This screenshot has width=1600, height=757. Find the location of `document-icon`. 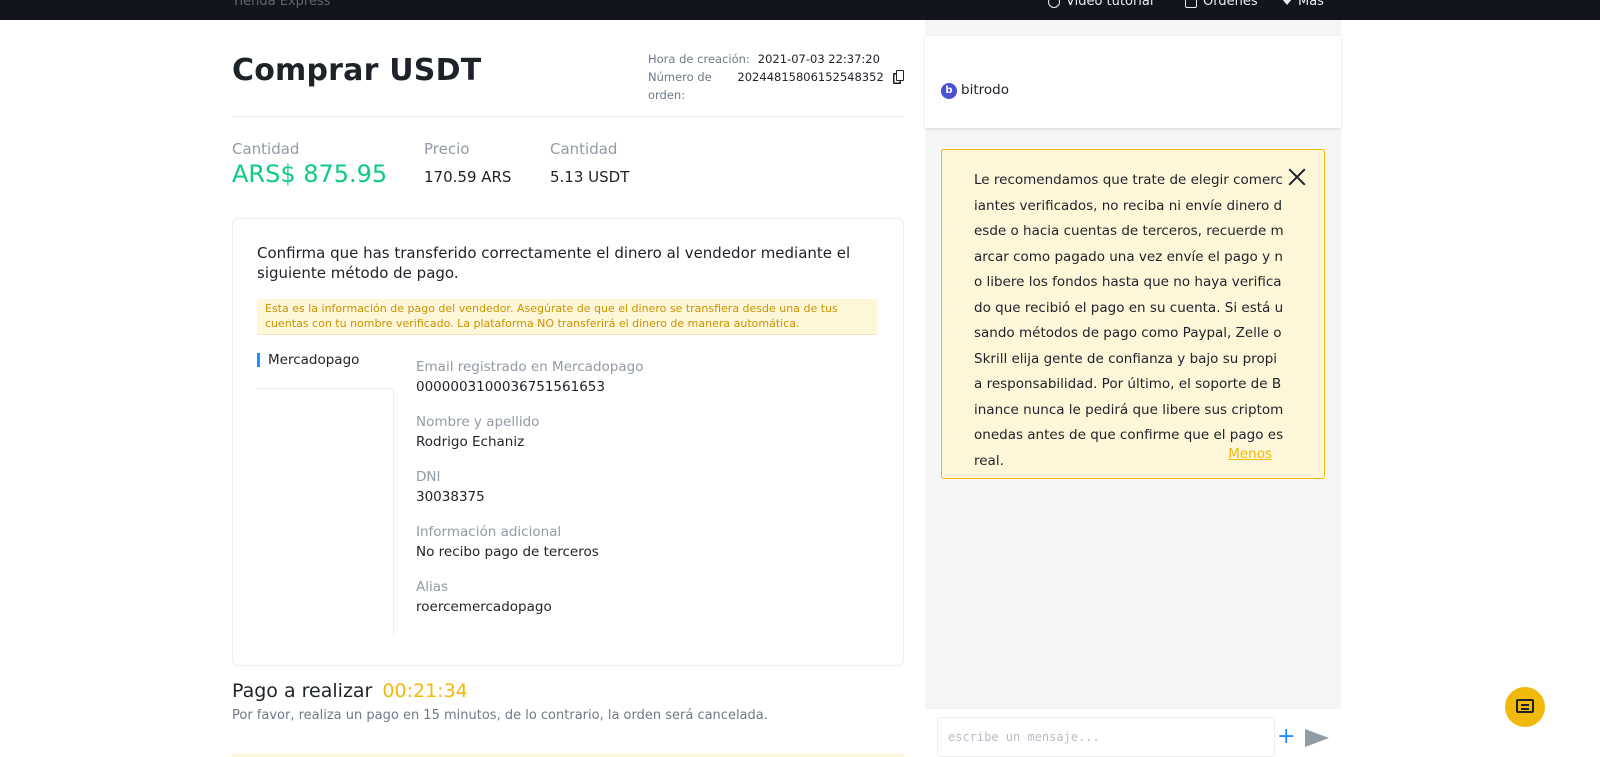

document-icon is located at coordinates (1191, 4).